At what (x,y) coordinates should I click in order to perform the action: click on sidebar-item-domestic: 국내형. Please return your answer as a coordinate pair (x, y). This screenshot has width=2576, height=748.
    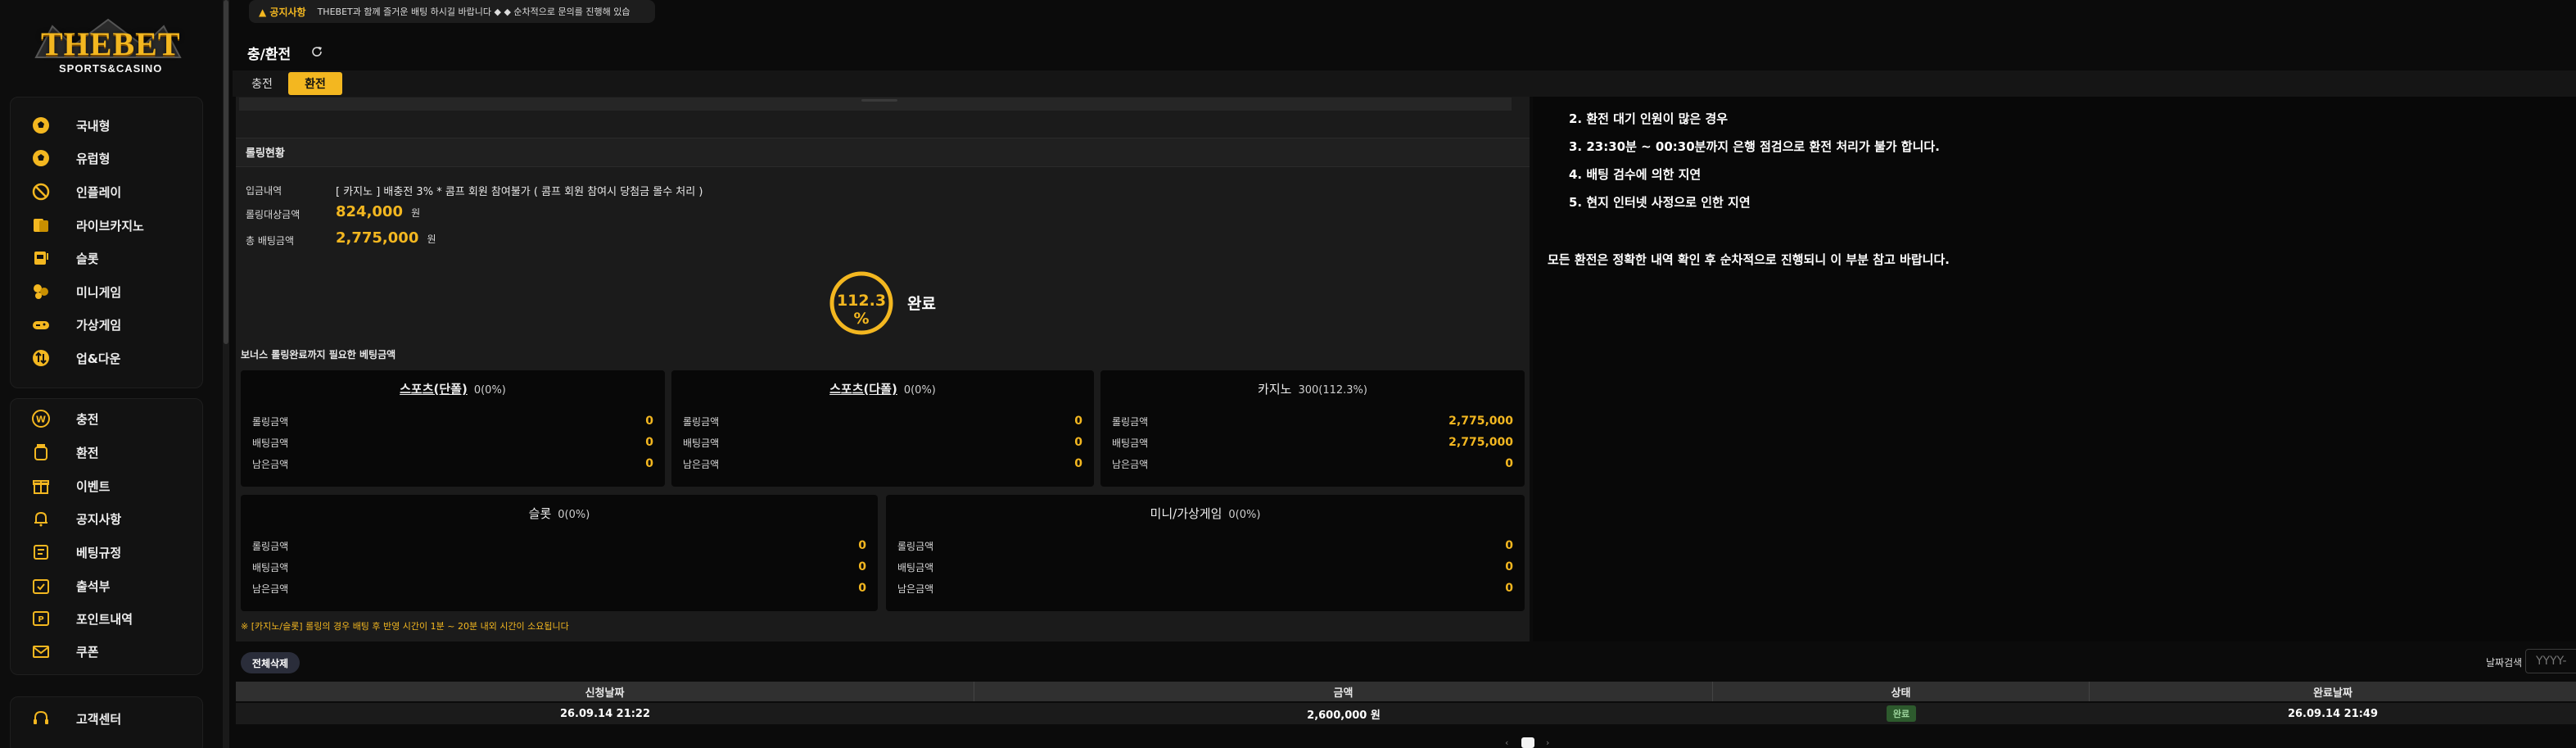
    Looking at the image, I should click on (107, 125).